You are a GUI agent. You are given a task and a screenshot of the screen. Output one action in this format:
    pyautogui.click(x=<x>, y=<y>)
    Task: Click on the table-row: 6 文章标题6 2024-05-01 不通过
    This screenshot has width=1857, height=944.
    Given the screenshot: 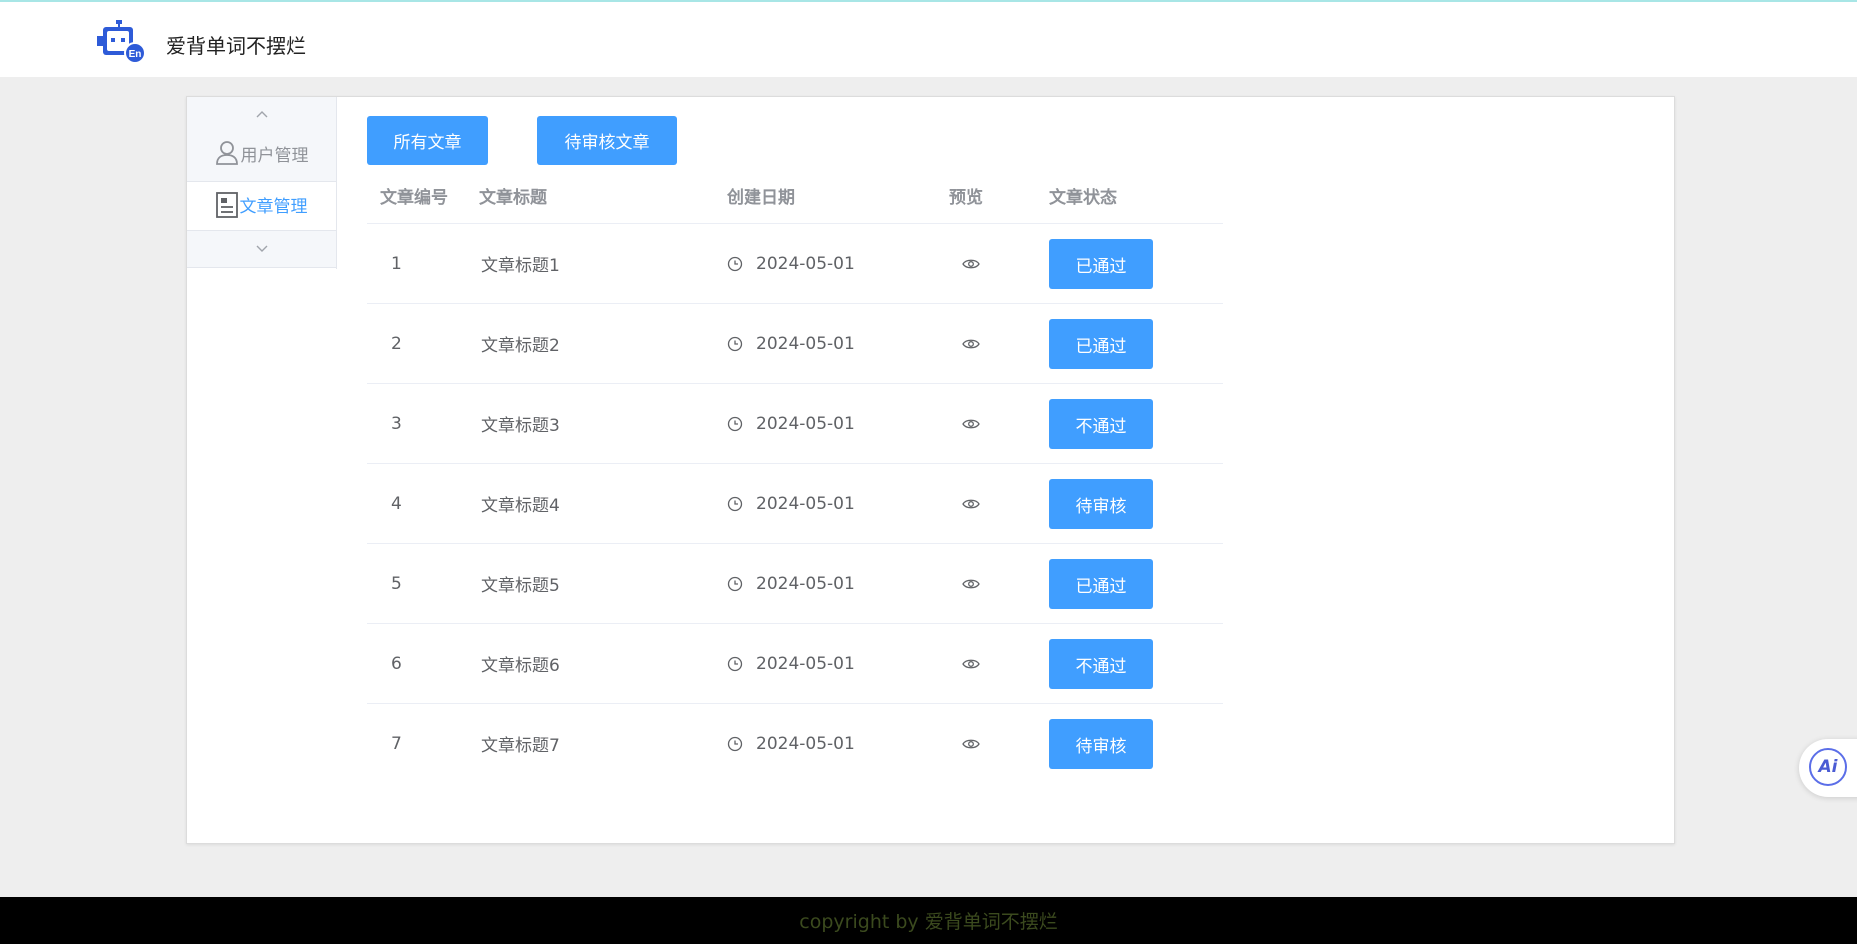 What is the action you would take?
    pyautogui.click(x=795, y=663)
    